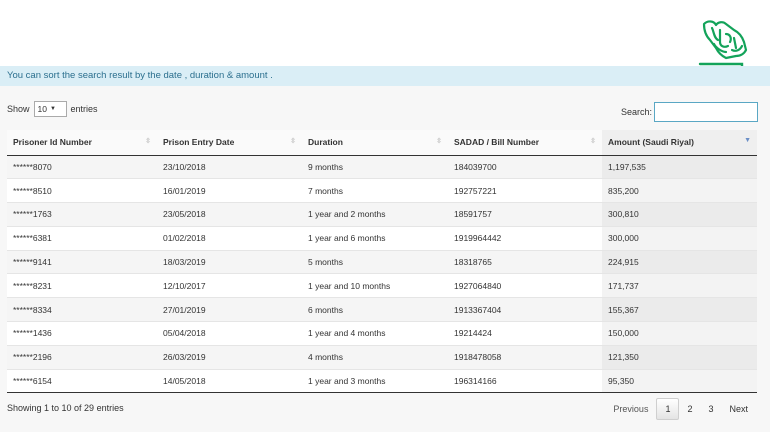 This screenshot has height=432, width=770. I want to click on cell-duration: 1 year and 6 months, so click(375, 238).